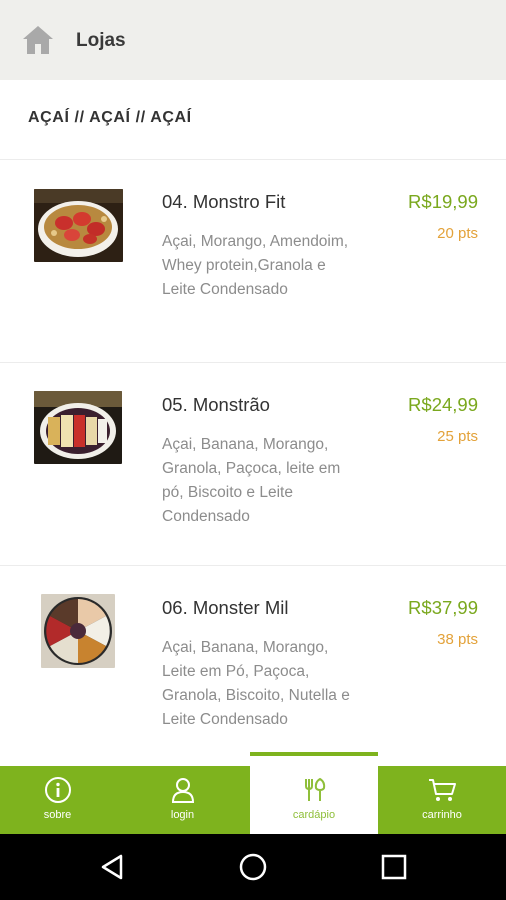 This screenshot has height=900, width=506. What do you see at coordinates (457, 639) in the screenshot?
I see `product-points: 38 pts` at bounding box center [457, 639].